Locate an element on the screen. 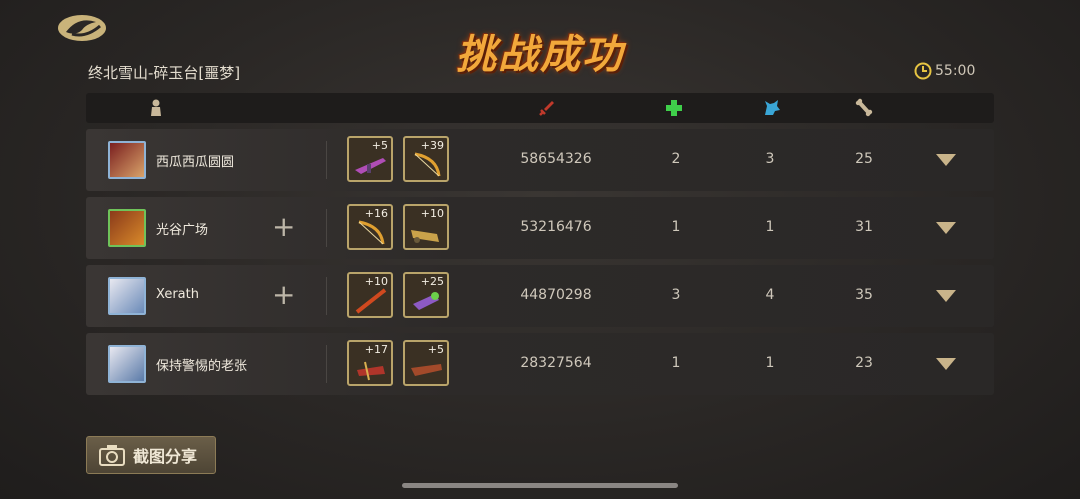 The height and width of the screenshot is (499, 1080). player-icon is located at coordinates (156, 107).